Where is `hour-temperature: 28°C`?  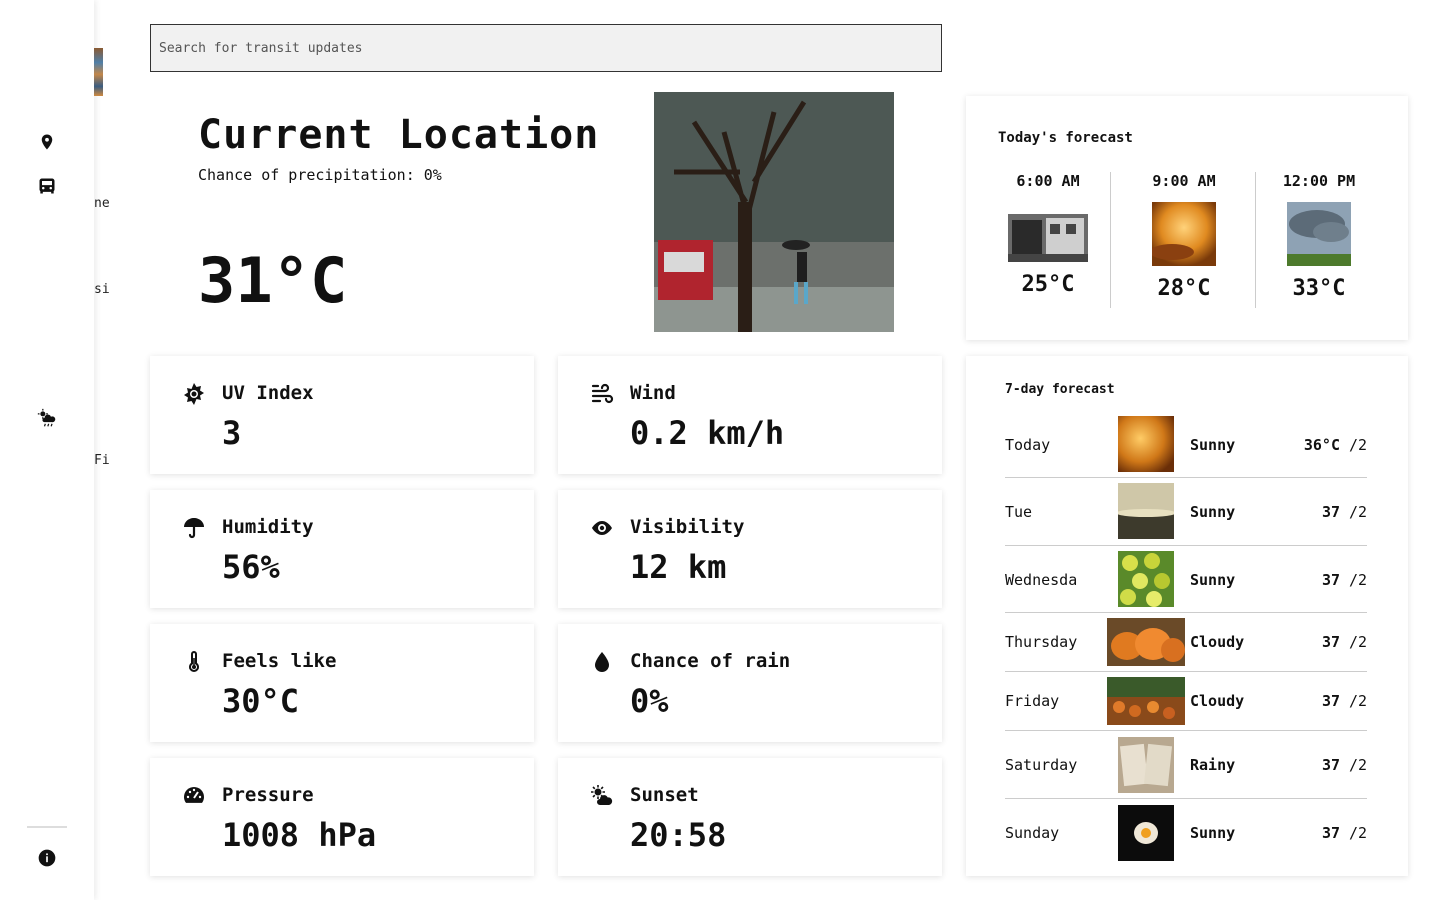 hour-temperature: 28°C is located at coordinates (1184, 288).